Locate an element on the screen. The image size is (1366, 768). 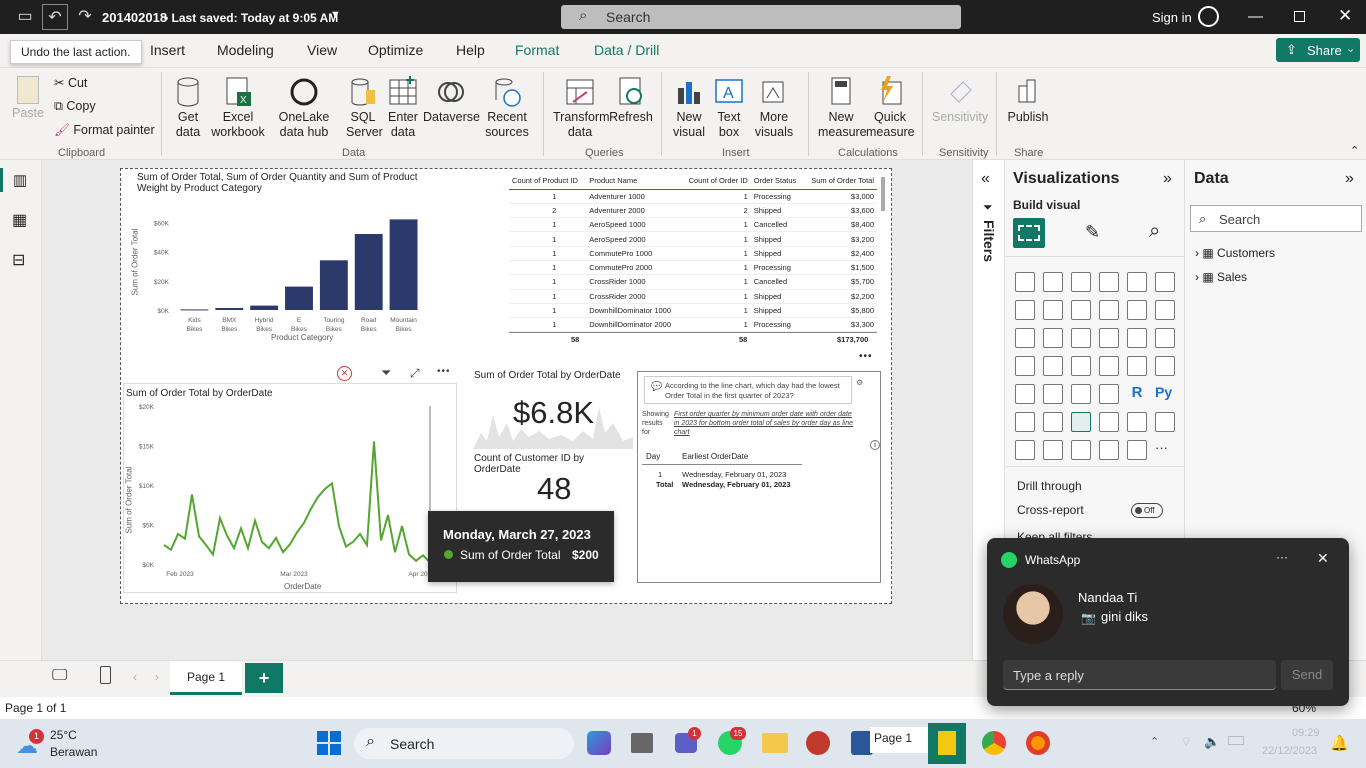
undo-icon: ↶ is located at coordinates (55, 17).